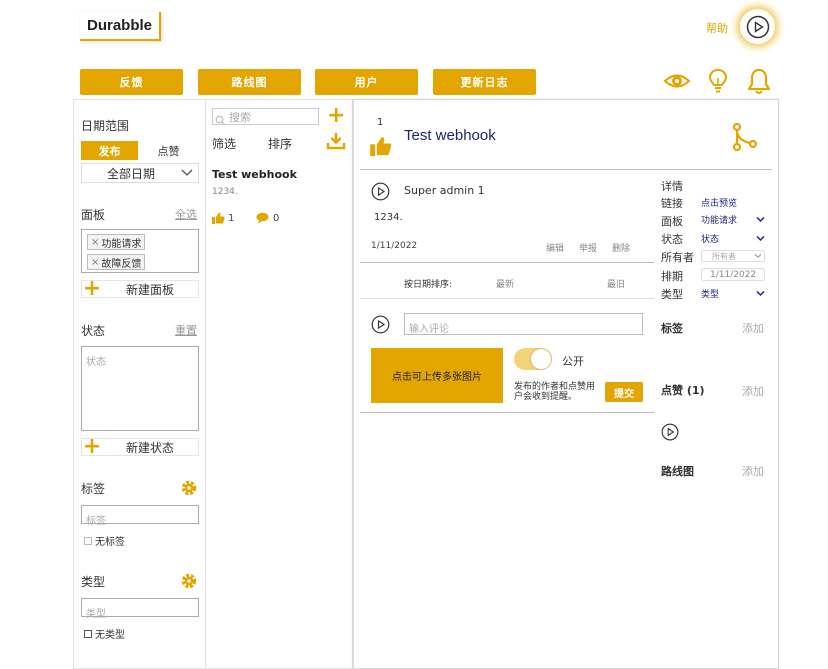 This screenshot has width=828, height=669. I want to click on select-all-link: 全选, so click(186, 214).